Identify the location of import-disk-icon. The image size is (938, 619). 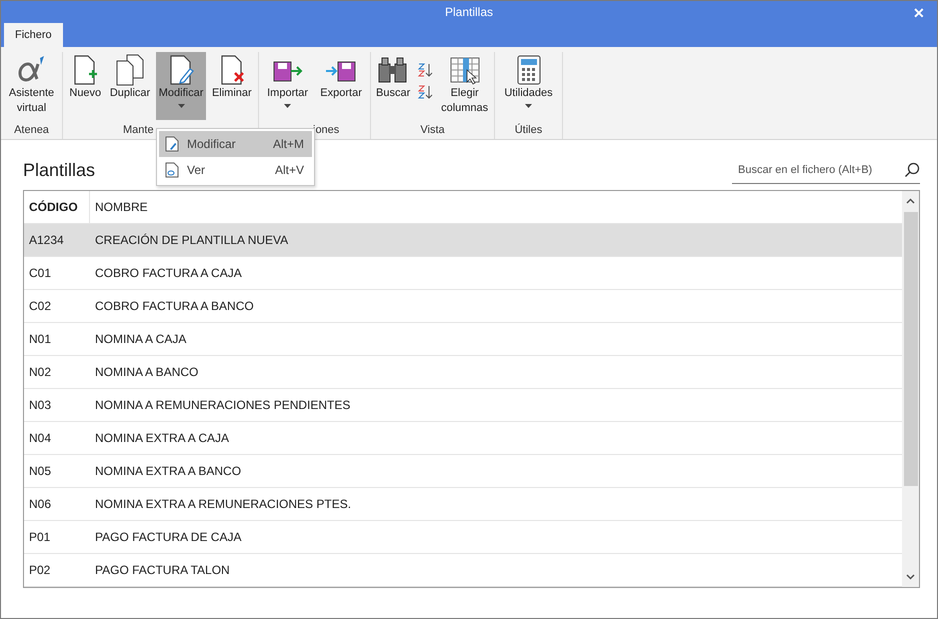
(287, 72).